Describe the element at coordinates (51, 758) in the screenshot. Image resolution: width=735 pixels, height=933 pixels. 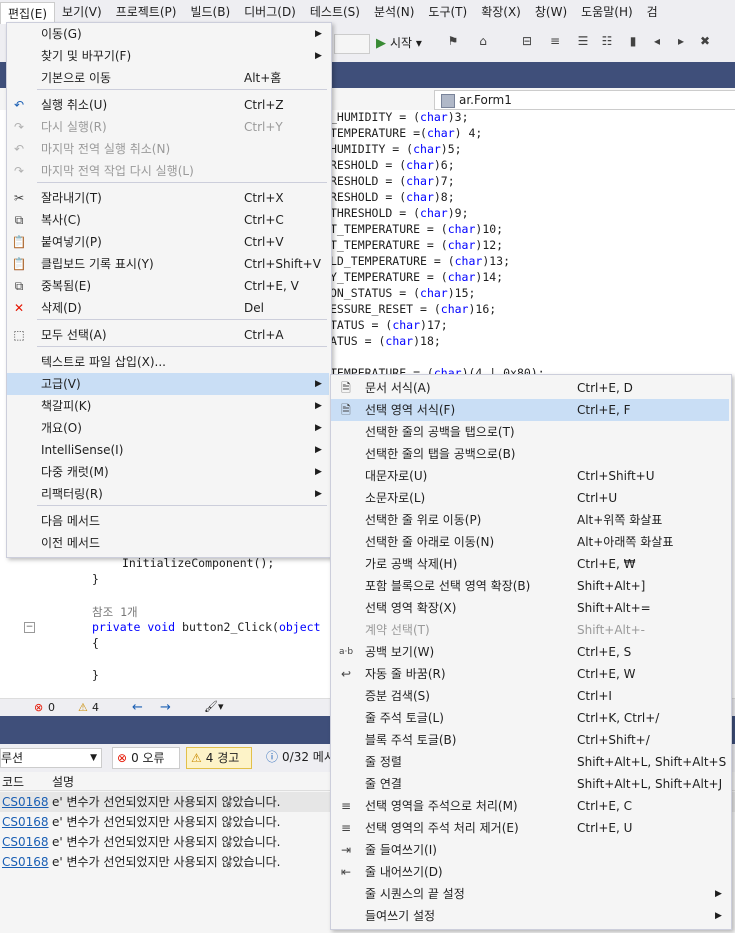
I see `error-scope-dropdown: 루션 ▼` at that location.